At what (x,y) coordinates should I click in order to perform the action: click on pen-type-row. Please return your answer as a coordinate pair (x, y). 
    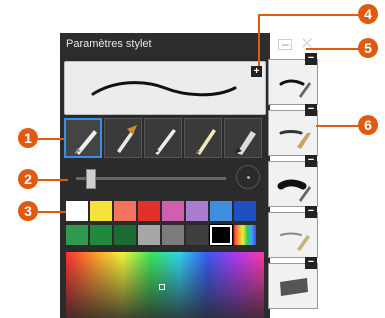
    Looking at the image, I should click on (164, 138).